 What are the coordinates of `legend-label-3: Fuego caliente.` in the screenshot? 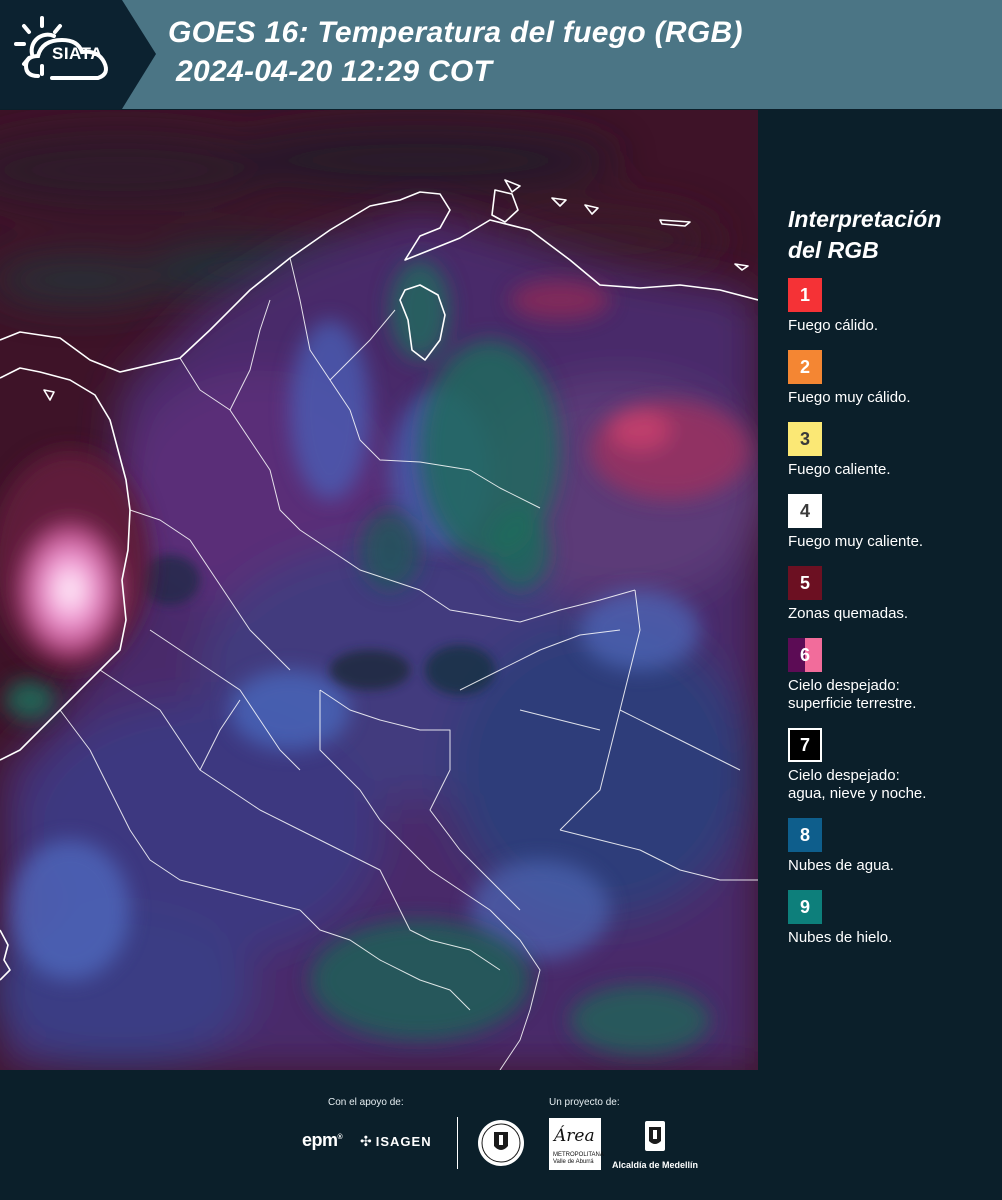 It's located at (839, 469).